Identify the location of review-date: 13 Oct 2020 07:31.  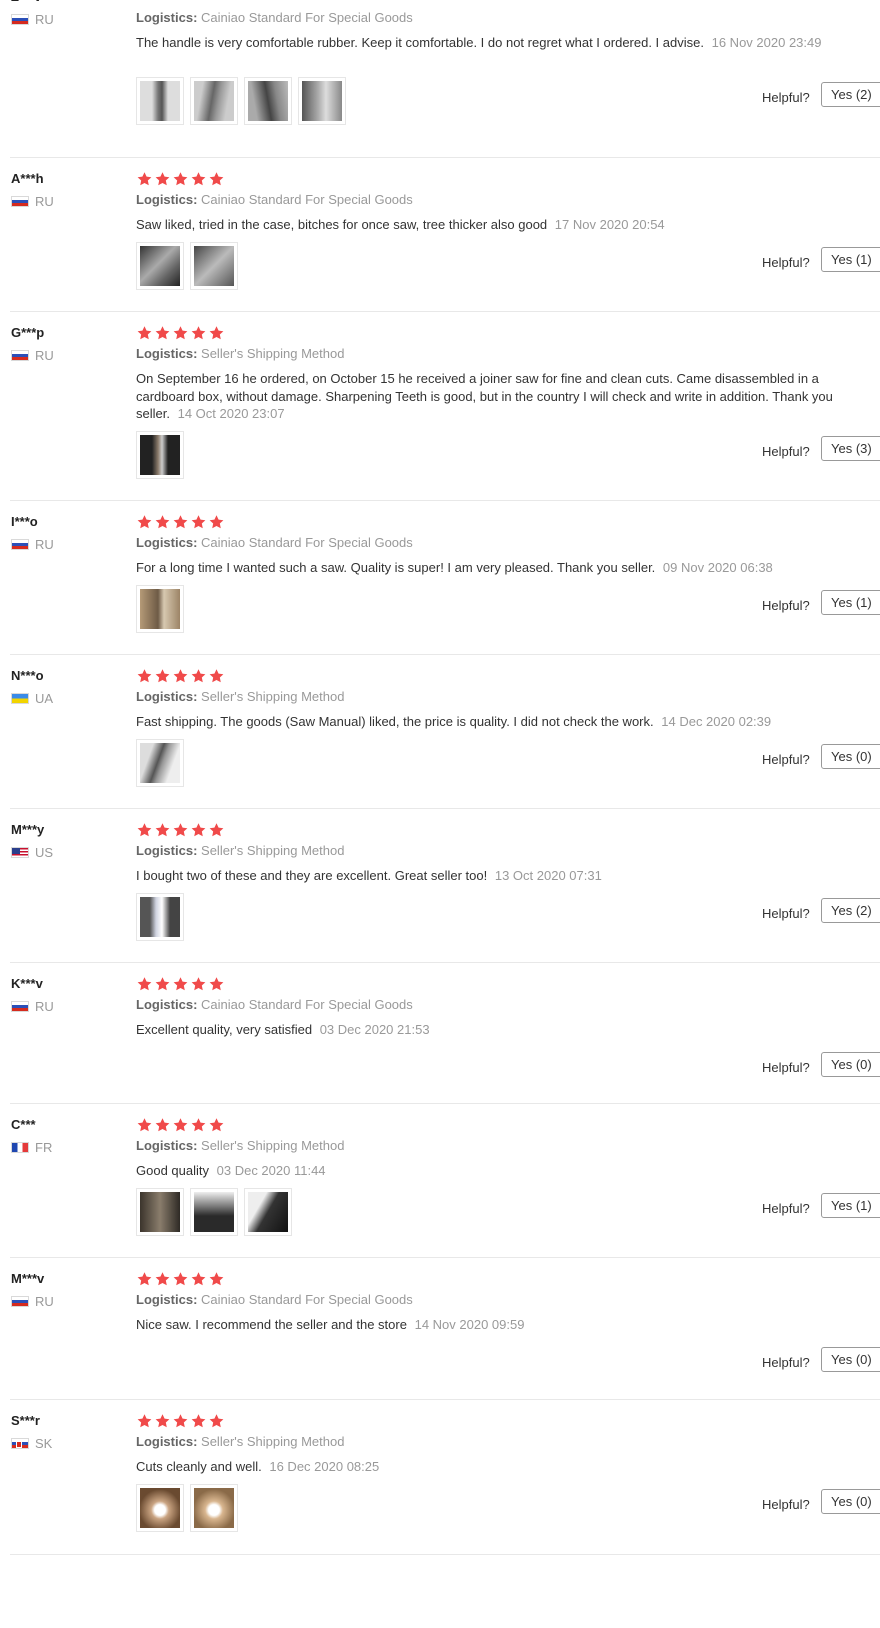
(548, 875).